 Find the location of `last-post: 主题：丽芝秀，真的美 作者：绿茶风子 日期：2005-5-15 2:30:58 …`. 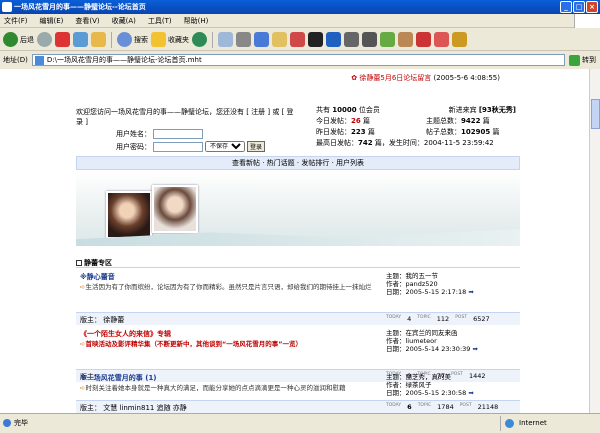

last-post: 主题：丽芝秀，真的美 作者：绿茶风子 日期：2005-5-15 2:30:58 … is located at coordinates (430, 385).